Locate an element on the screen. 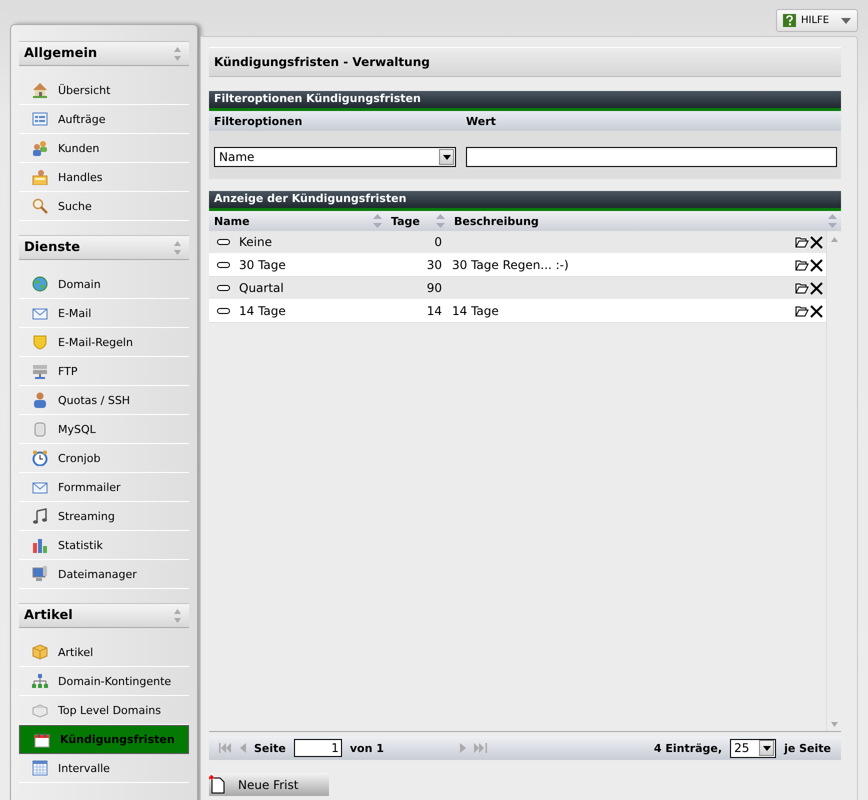  sidebar-item: Formmailer is located at coordinates (104, 487).